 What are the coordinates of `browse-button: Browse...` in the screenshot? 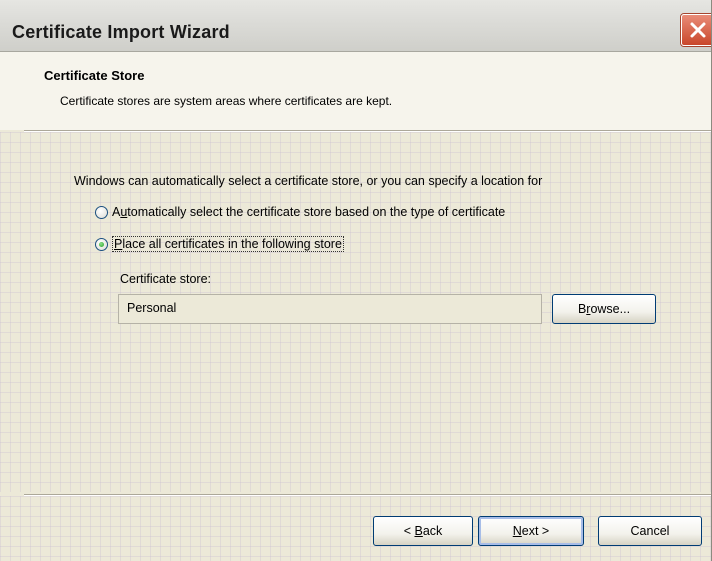 It's located at (604, 309).